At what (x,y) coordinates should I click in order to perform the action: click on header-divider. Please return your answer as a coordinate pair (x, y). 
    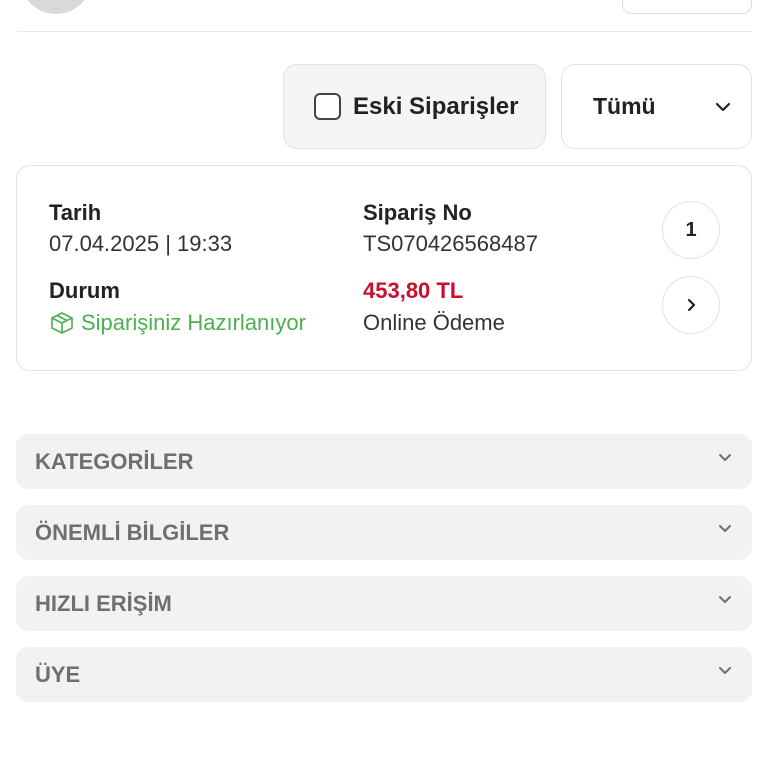
    Looking at the image, I should click on (384, 31).